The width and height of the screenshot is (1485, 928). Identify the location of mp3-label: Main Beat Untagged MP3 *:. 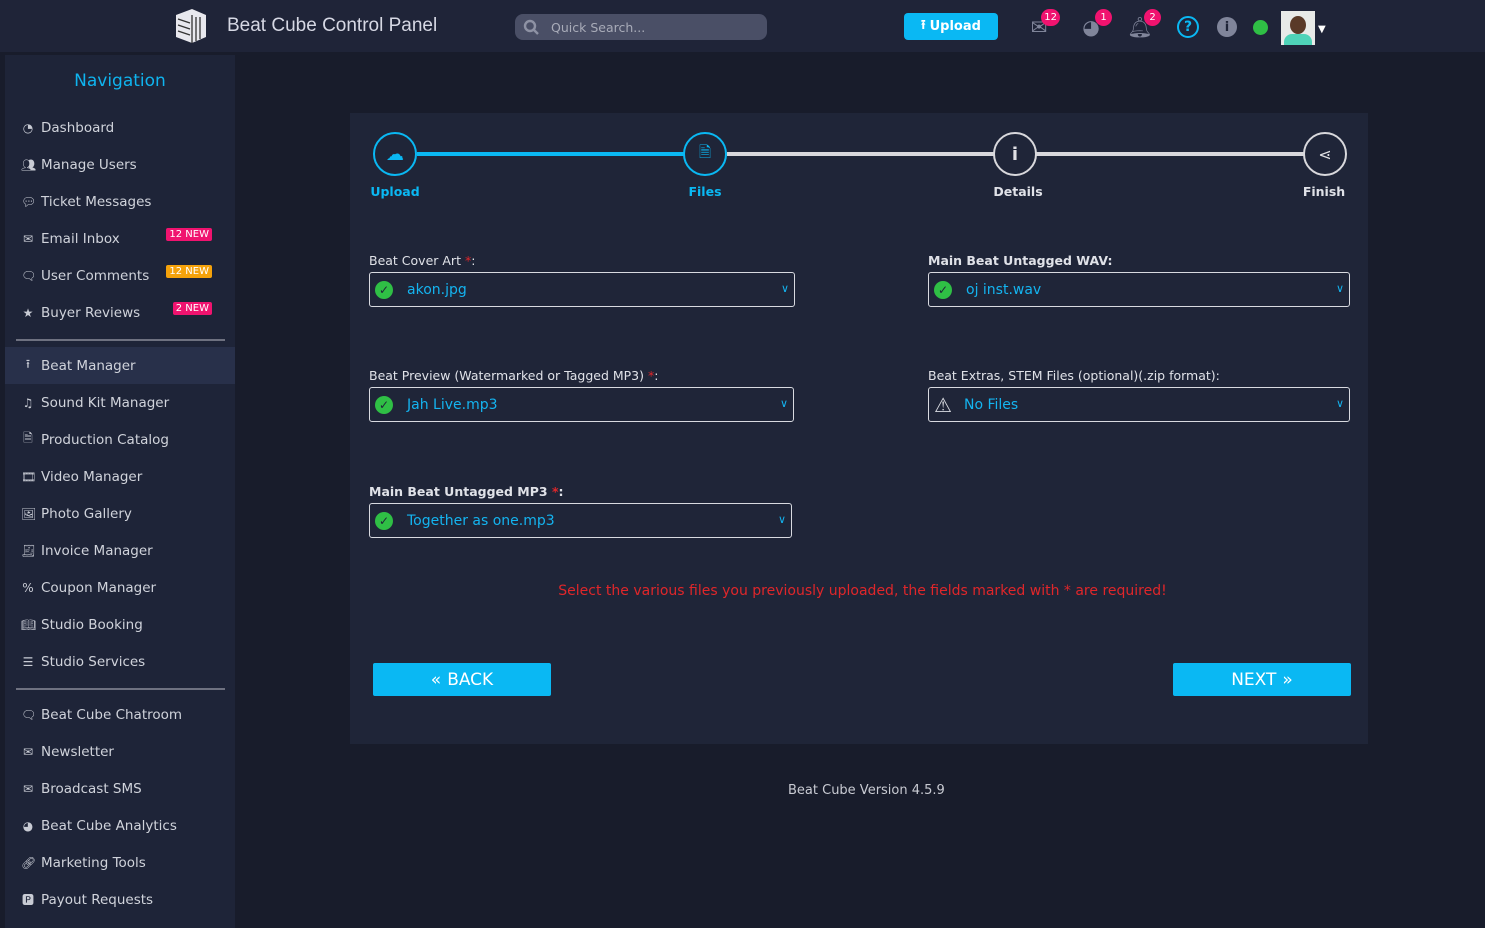
(466, 491).